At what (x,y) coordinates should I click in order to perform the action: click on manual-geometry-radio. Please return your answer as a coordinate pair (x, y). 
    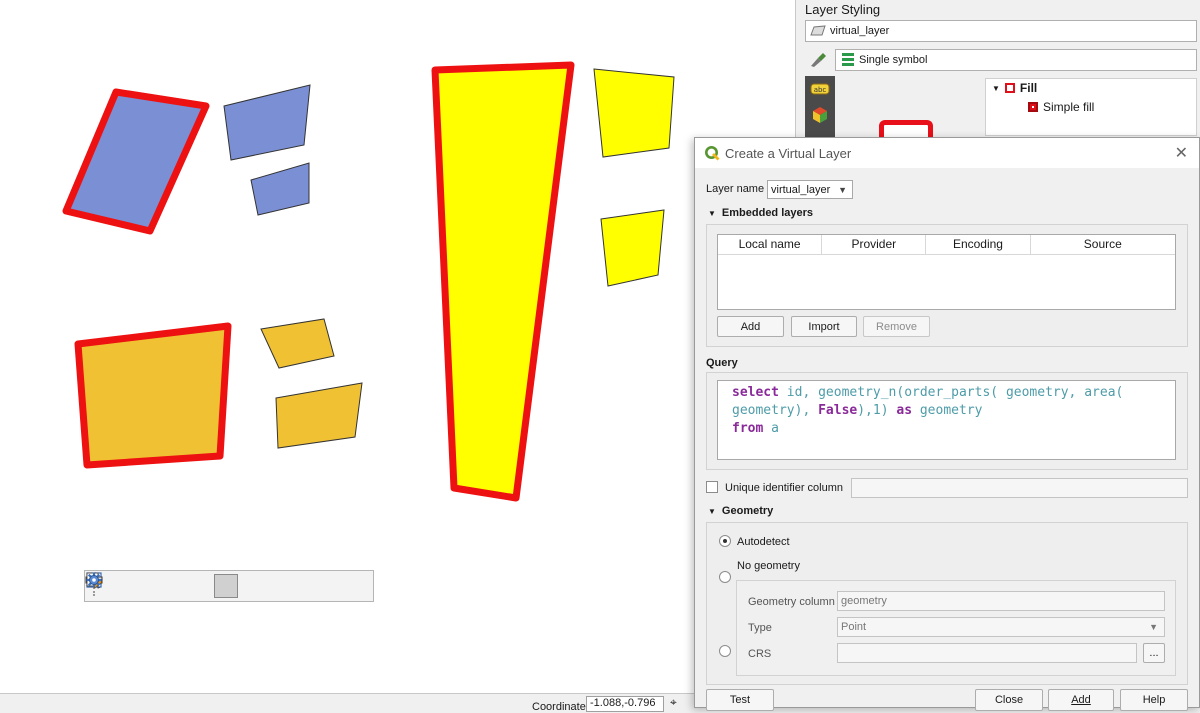
    Looking at the image, I should click on (725, 651).